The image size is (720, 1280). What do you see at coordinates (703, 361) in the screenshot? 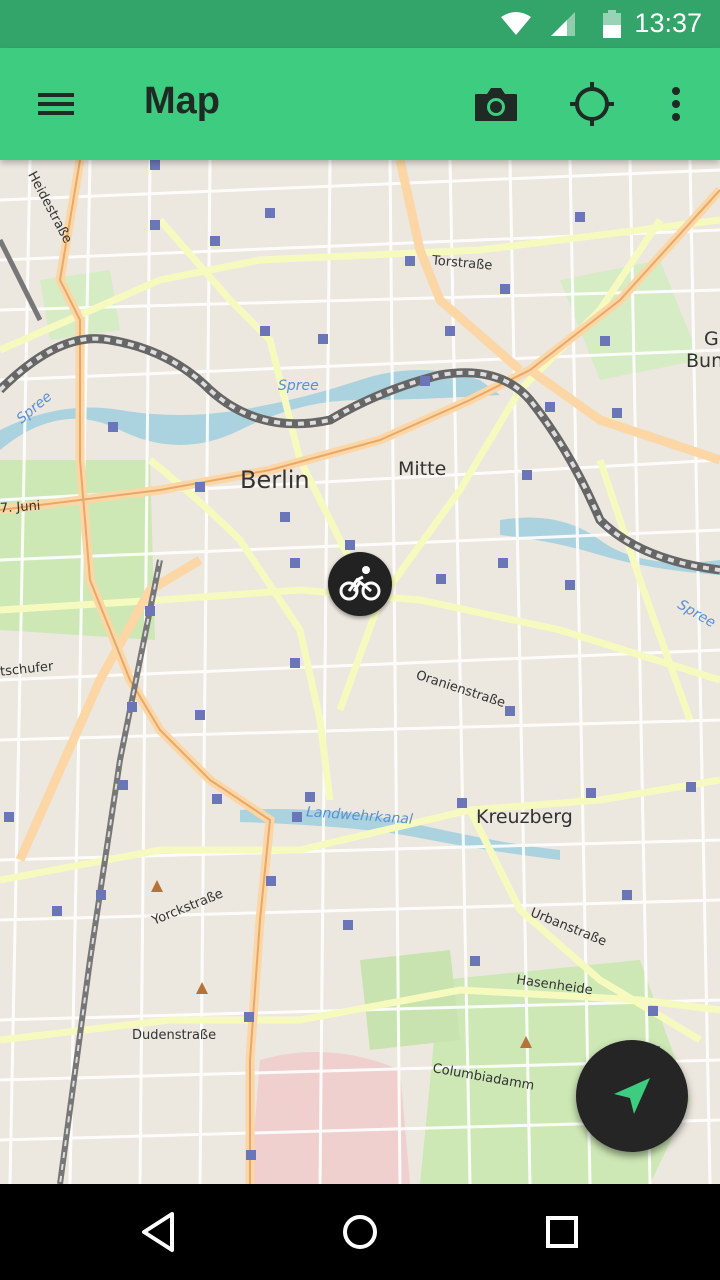
I see `map-label-bun: Bun` at bounding box center [703, 361].